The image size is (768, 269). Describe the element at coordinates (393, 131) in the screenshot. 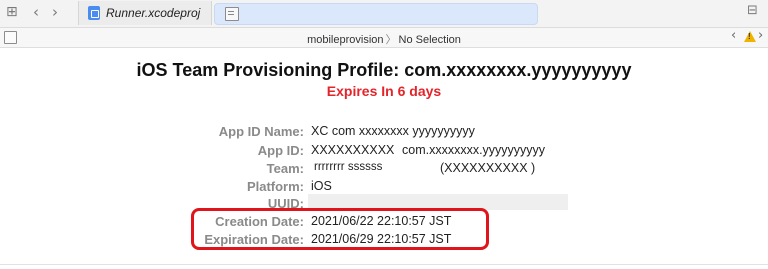

I see `app-id-name-value: XC com xxxxxxxx yyyyyyyyyy` at that location.